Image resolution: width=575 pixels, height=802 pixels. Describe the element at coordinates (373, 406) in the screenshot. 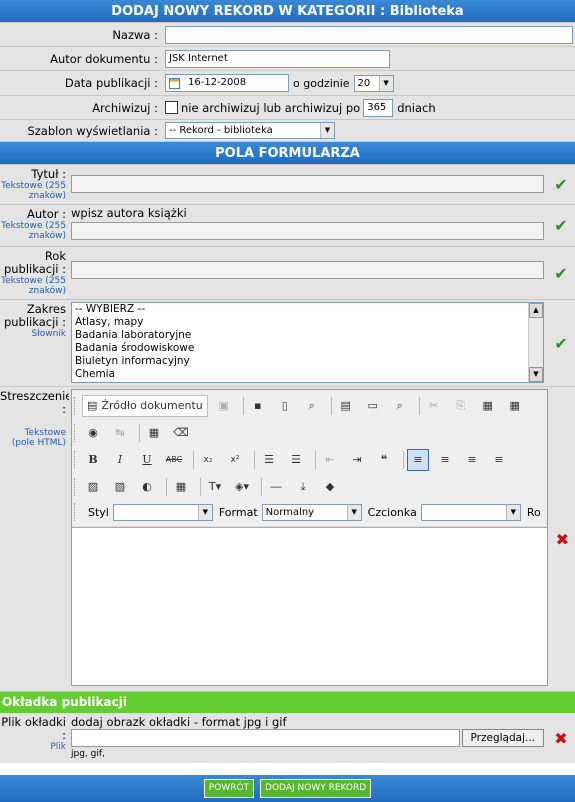

I see `maximize-icon: ▭` at that location.